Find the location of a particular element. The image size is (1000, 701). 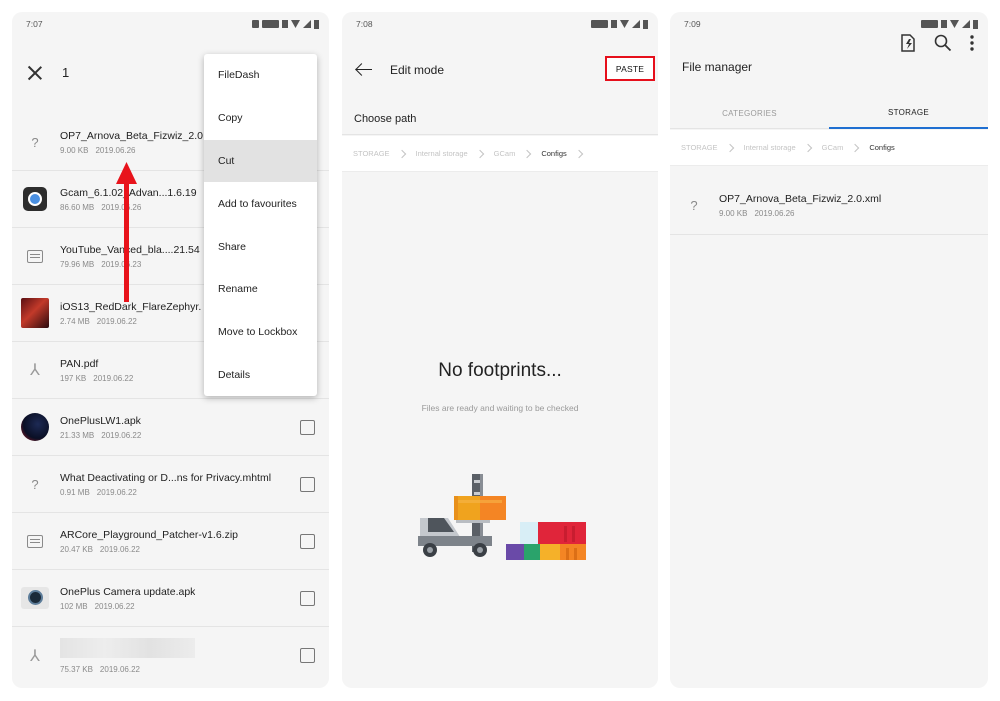

search-icon is located at coordinates (943, 43).